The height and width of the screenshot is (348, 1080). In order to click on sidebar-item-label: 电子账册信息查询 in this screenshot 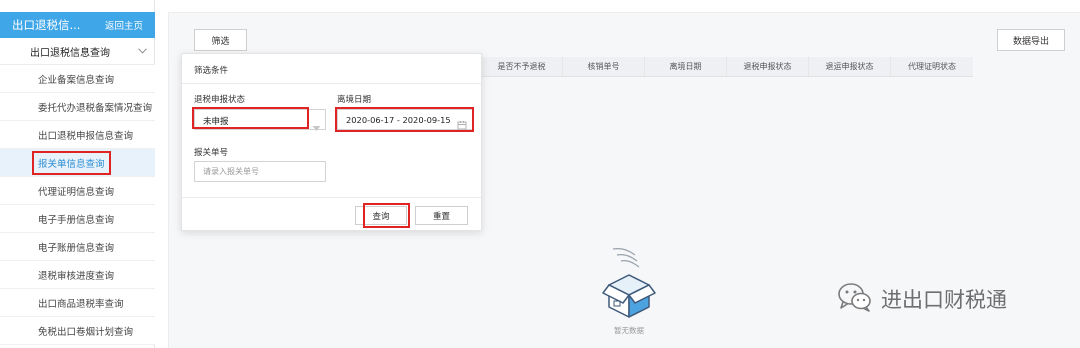, I will do `click(76, 248)`.